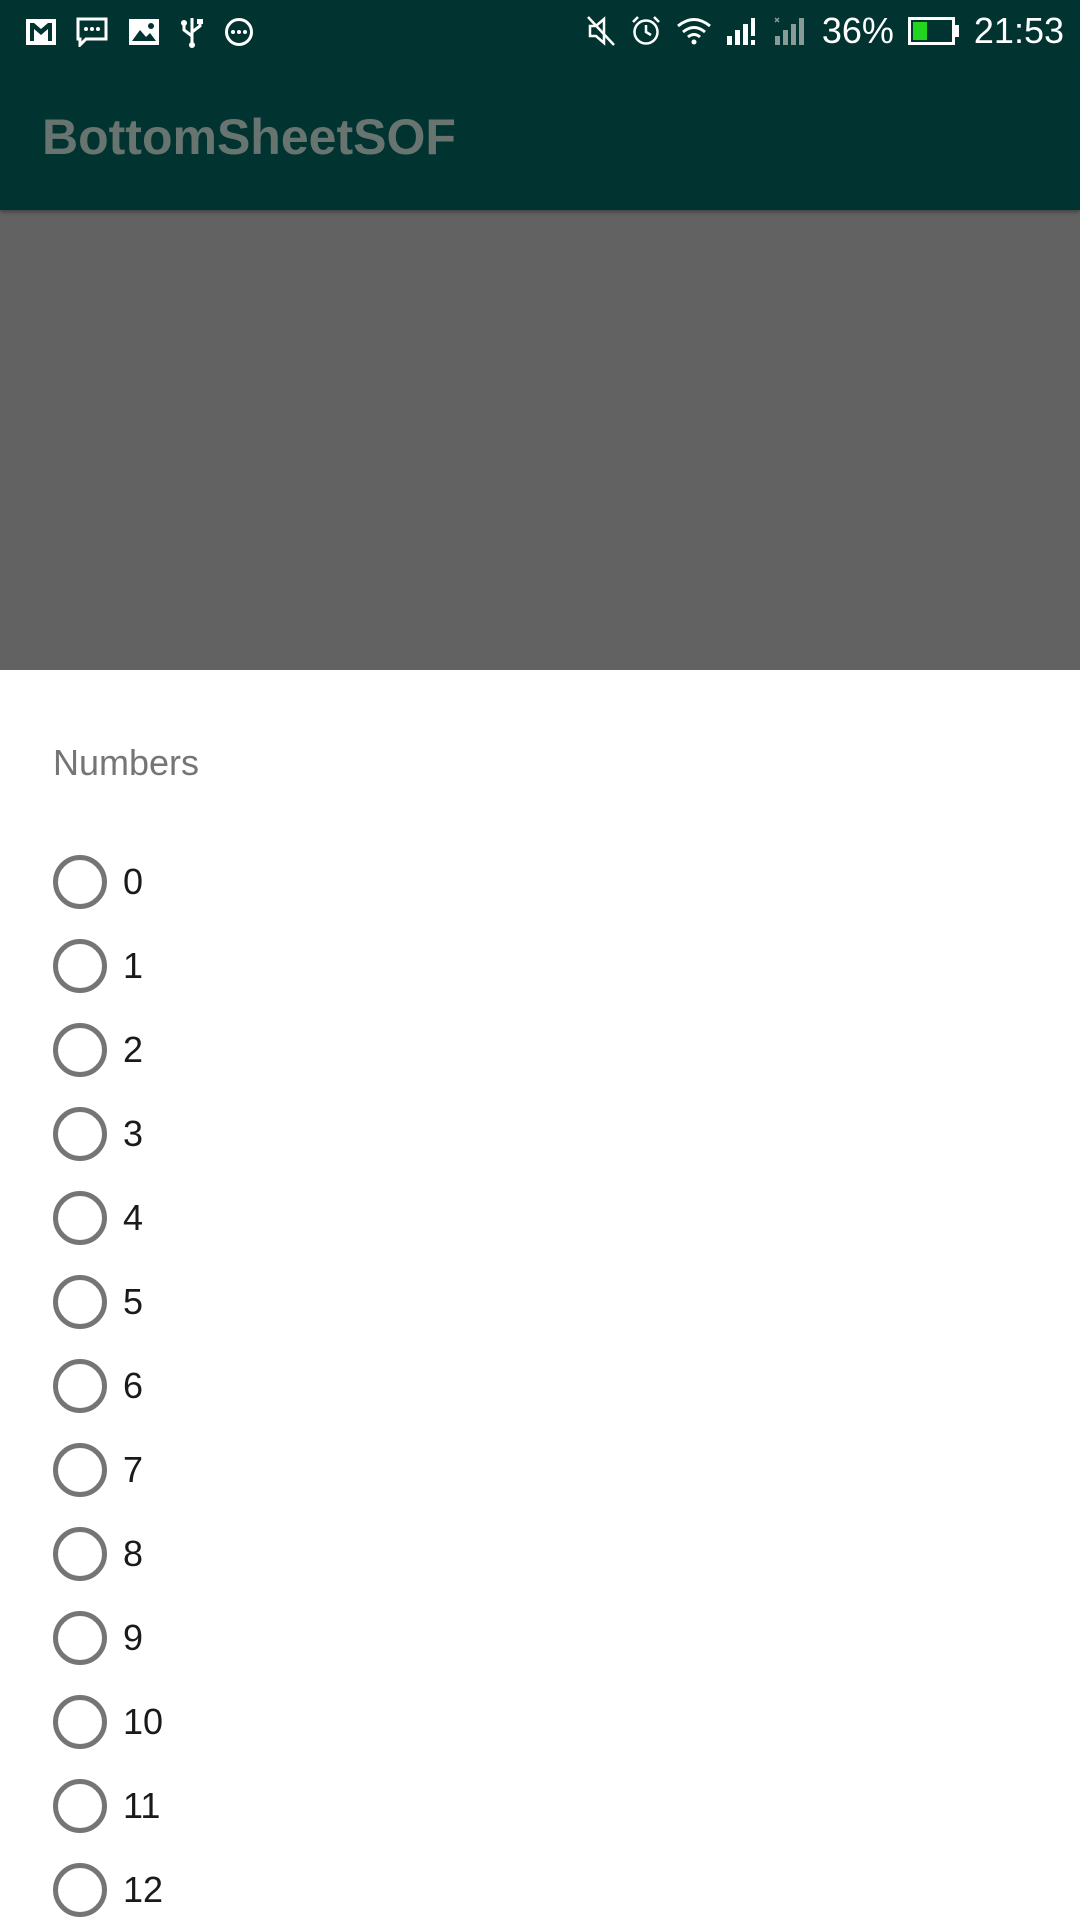 The height and width of the screenshot is (1920, 1080). Describe the element at coordinates (133, 1469) in the screenshot. I see `radio-label: 7` at that location.